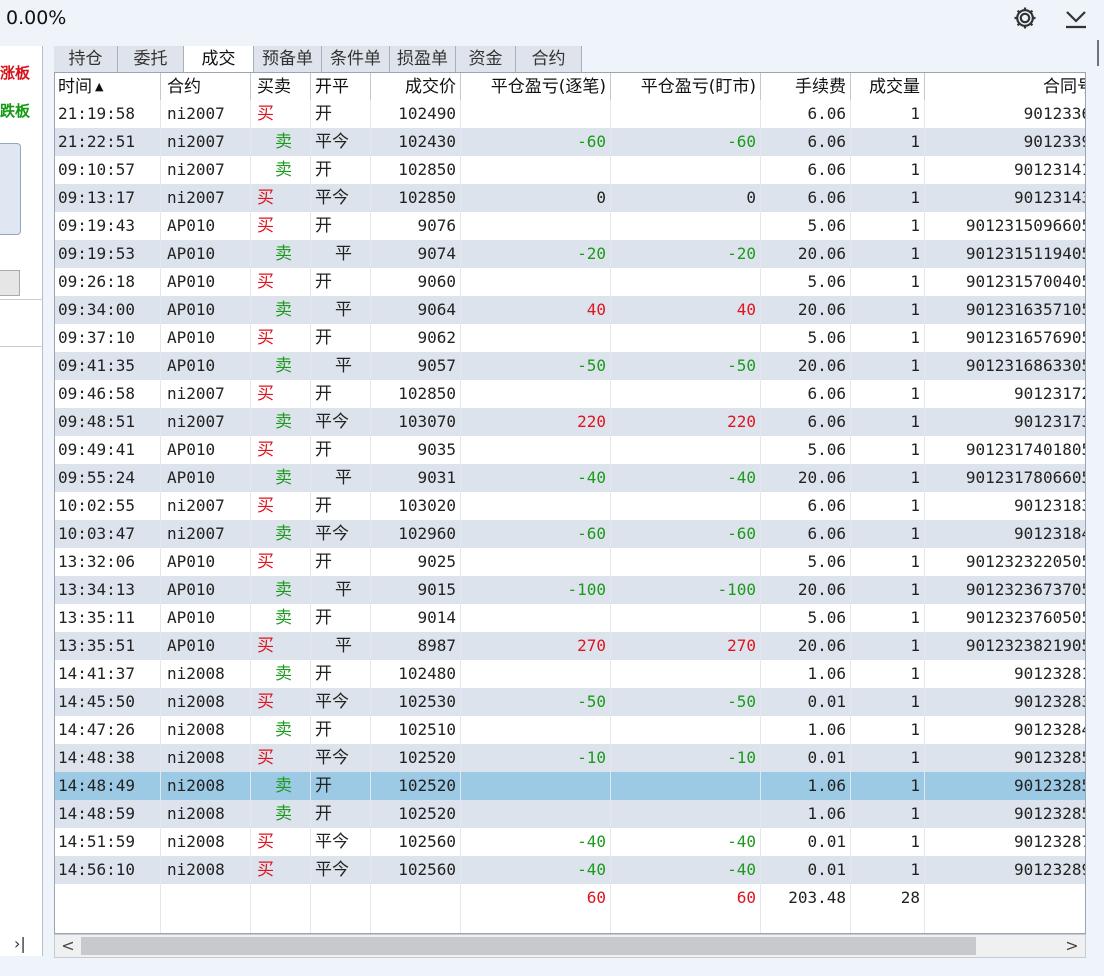 The width and height of the screenshot is (1104, 976). What do you see at coordinates (1076, 19) in the screenshot?
I see `download-icon` at bounding box center [1076, 19].